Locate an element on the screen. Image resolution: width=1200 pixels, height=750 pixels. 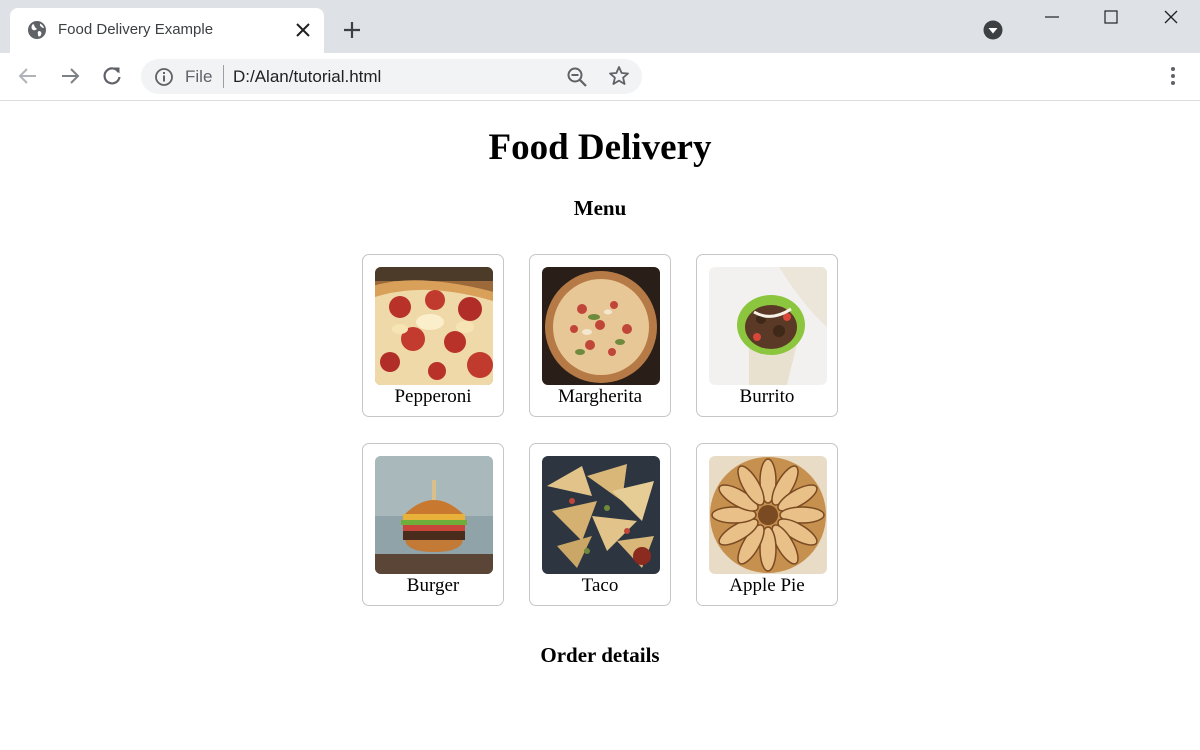
forward-arrow-icon is located at coordinates (70, 76).